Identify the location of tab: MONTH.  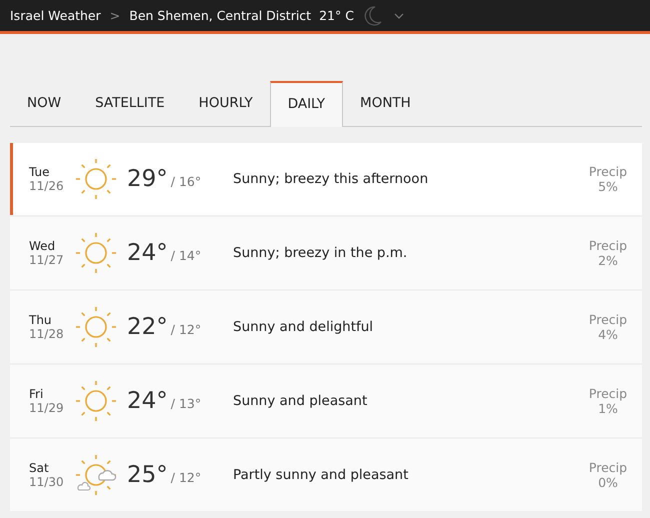
(385, 103).